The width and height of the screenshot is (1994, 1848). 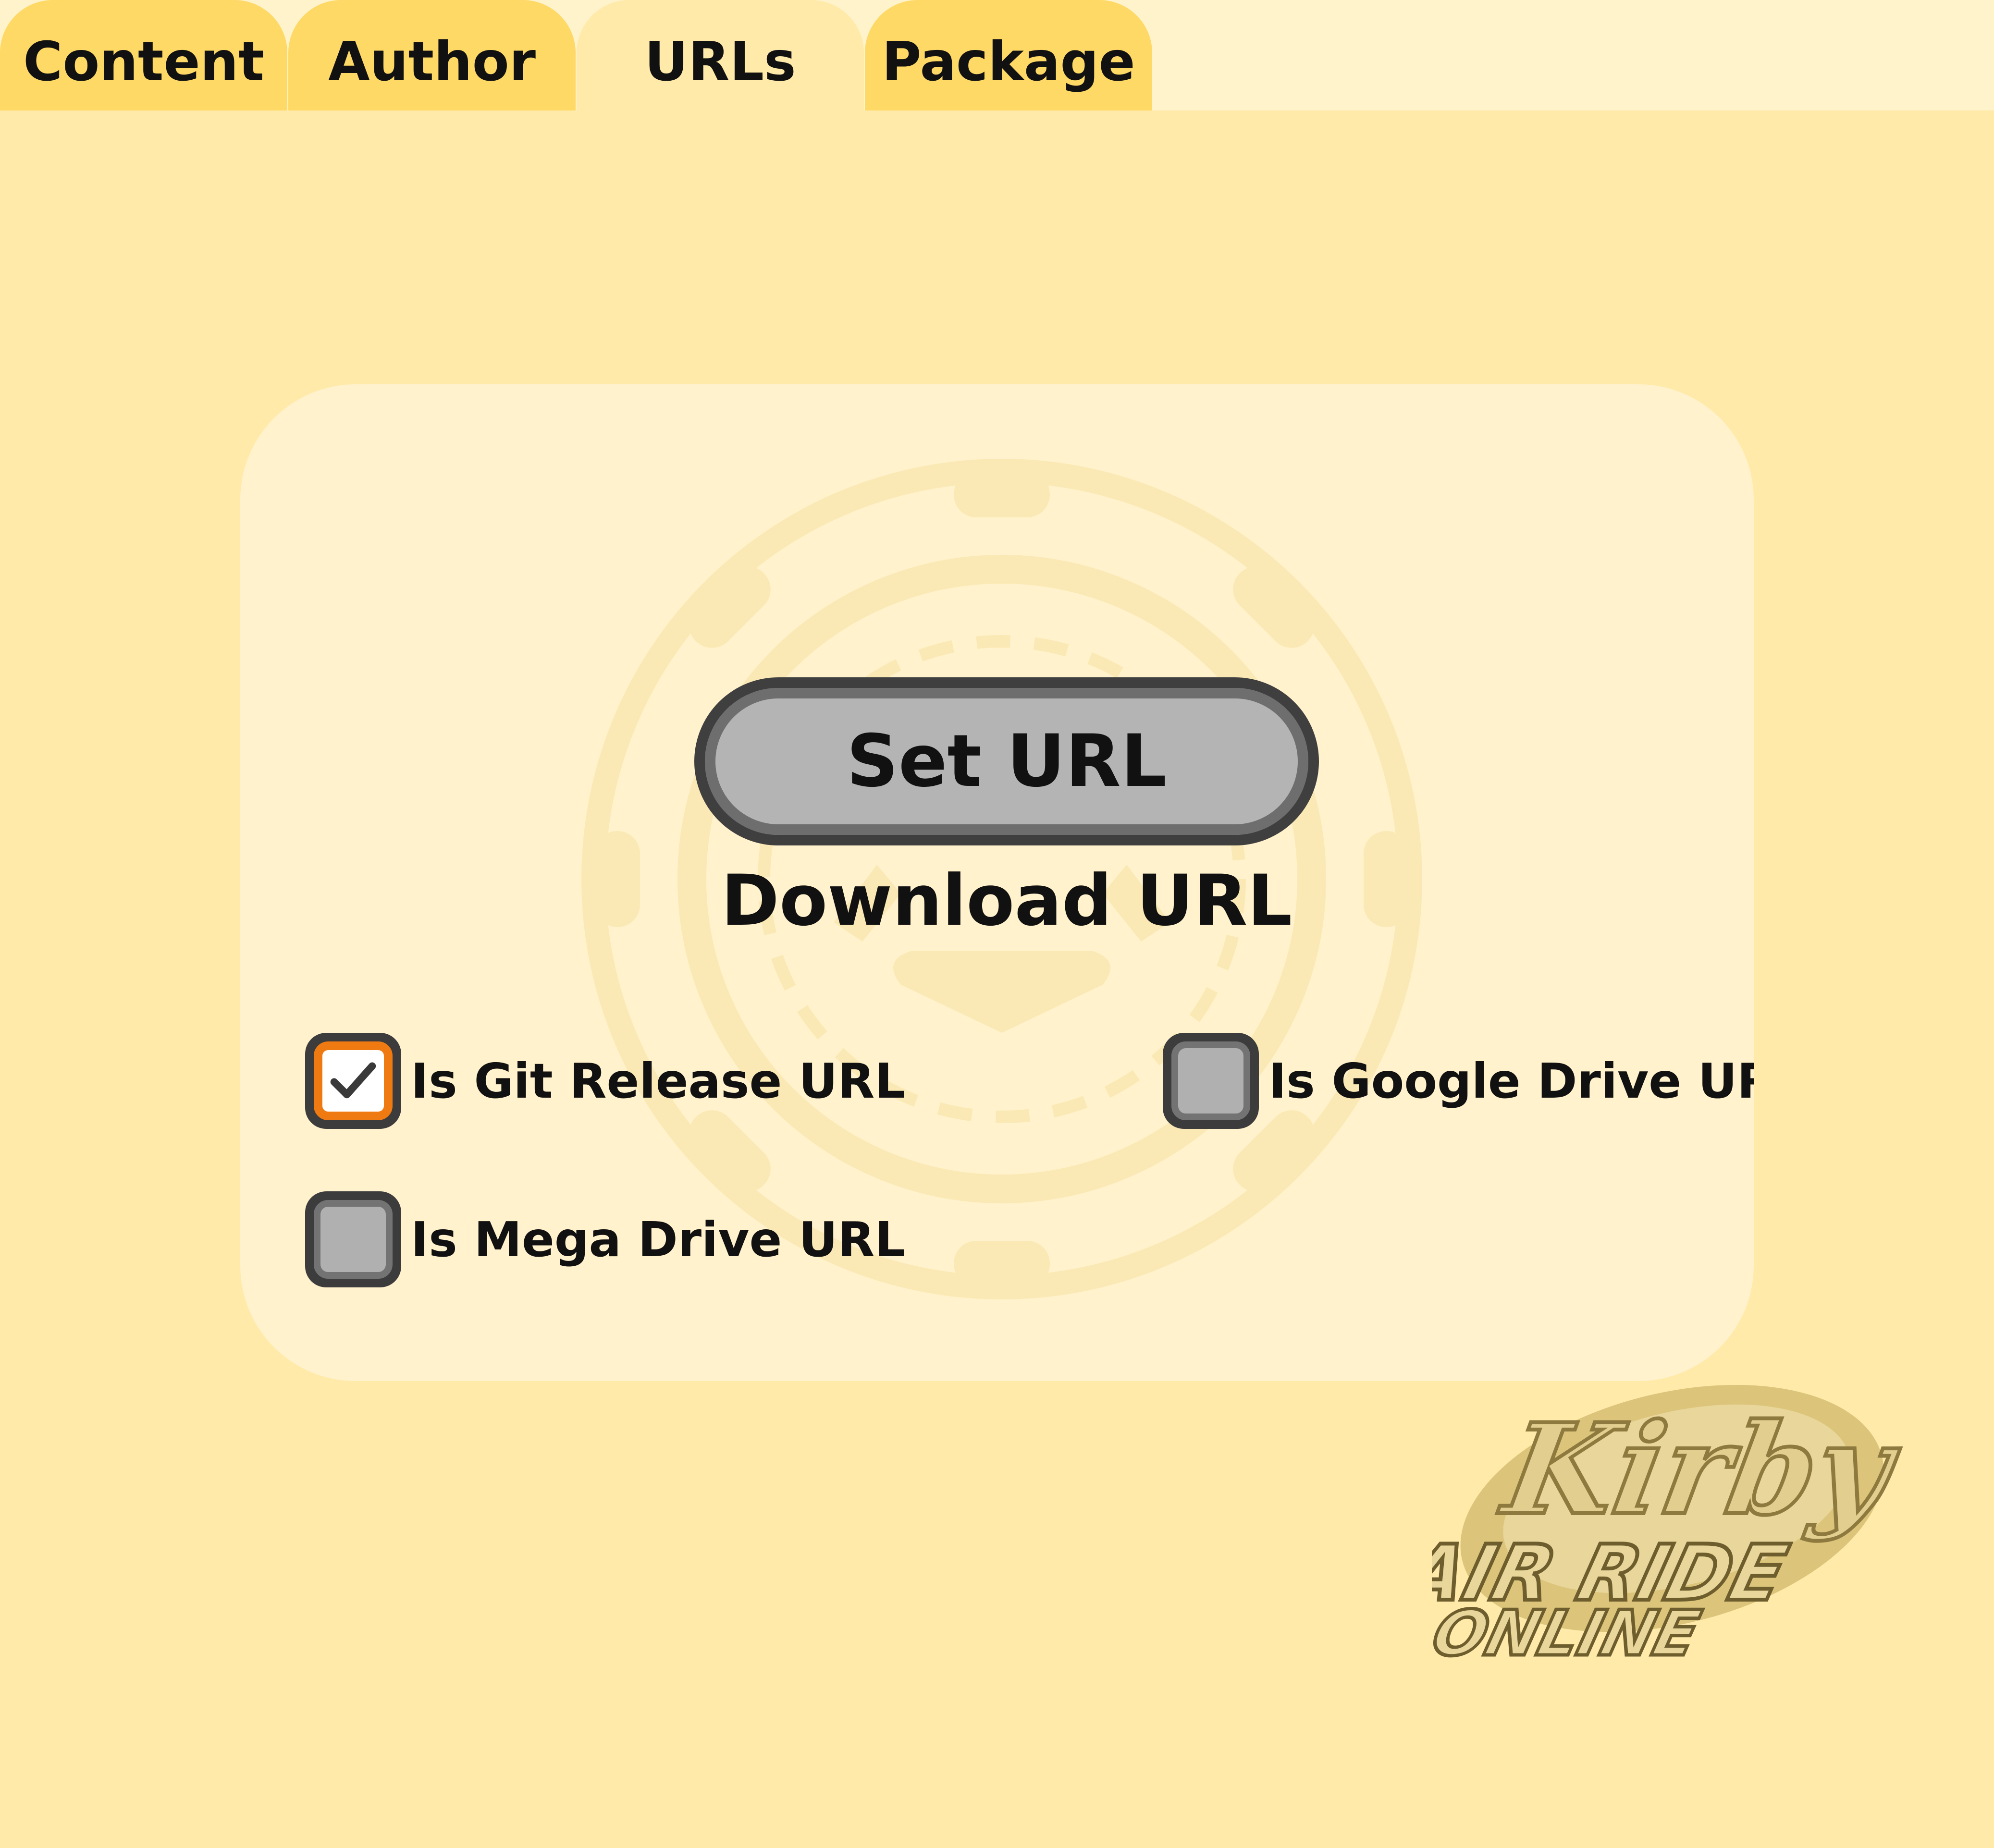 I want to click on tab-bar: Content Author URLs Package, so click(x=997, y=55).